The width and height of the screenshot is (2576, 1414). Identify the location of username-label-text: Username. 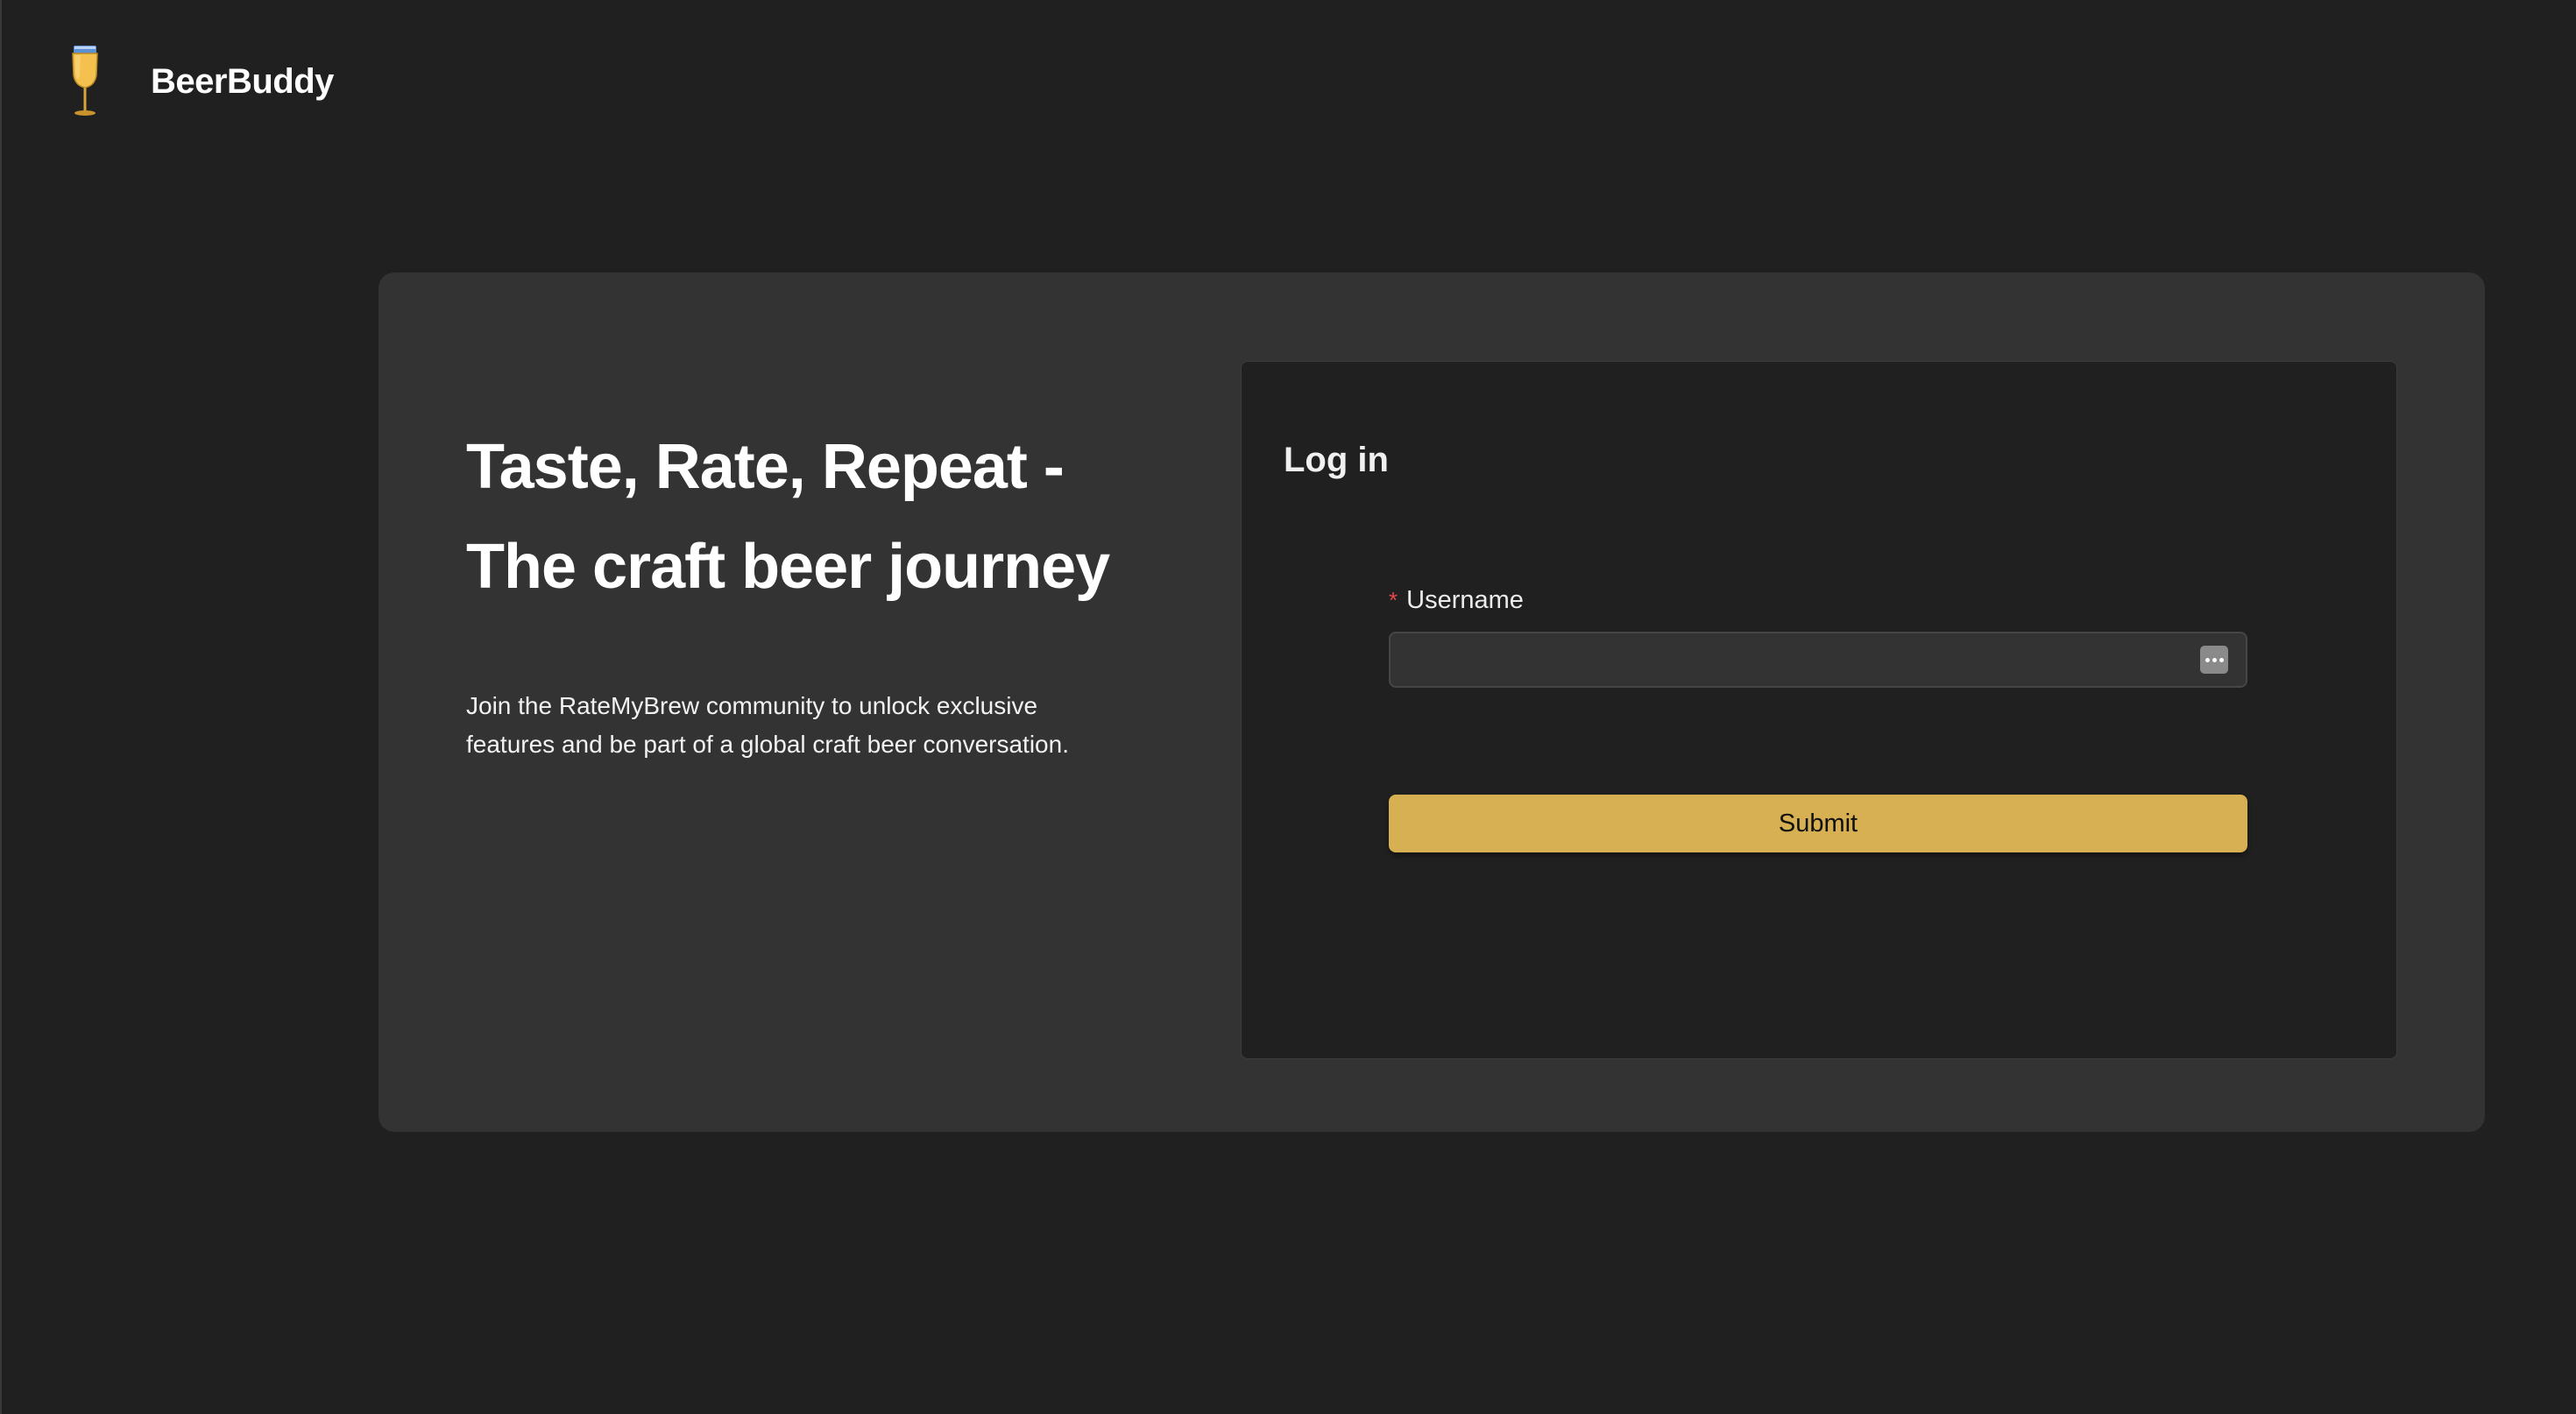
(1465, 600).